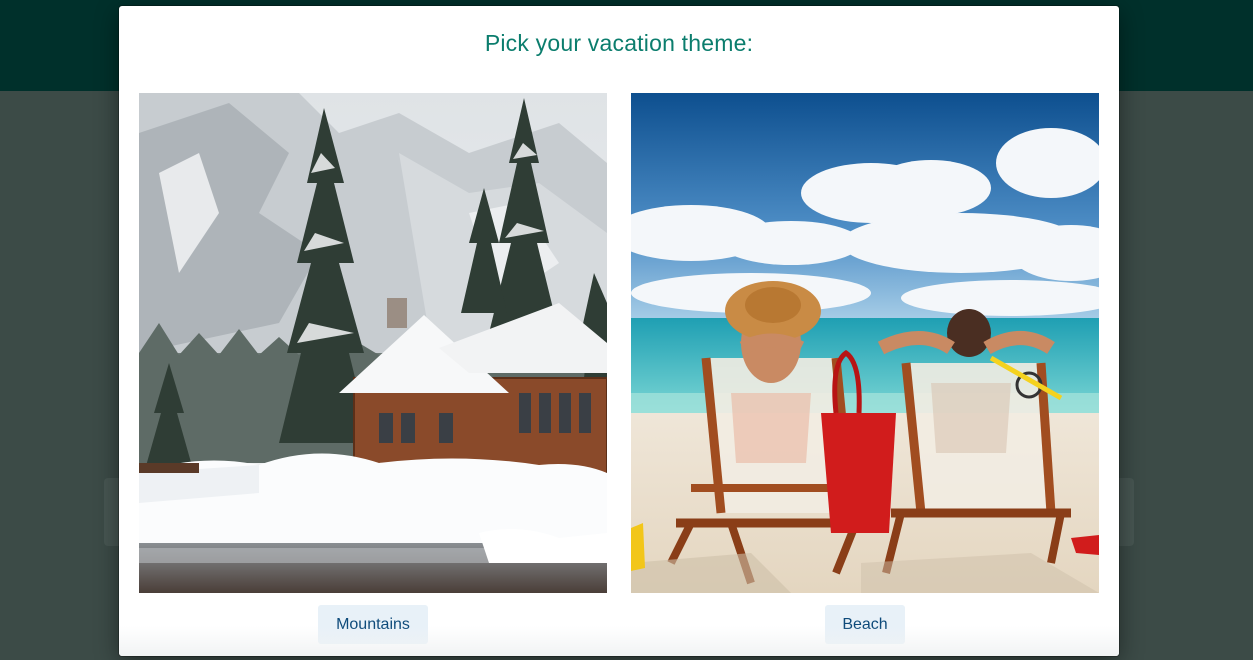  Describe the element at coordinates (865, 624) in the screenshot. I see `beach-button: Beach` at that location.